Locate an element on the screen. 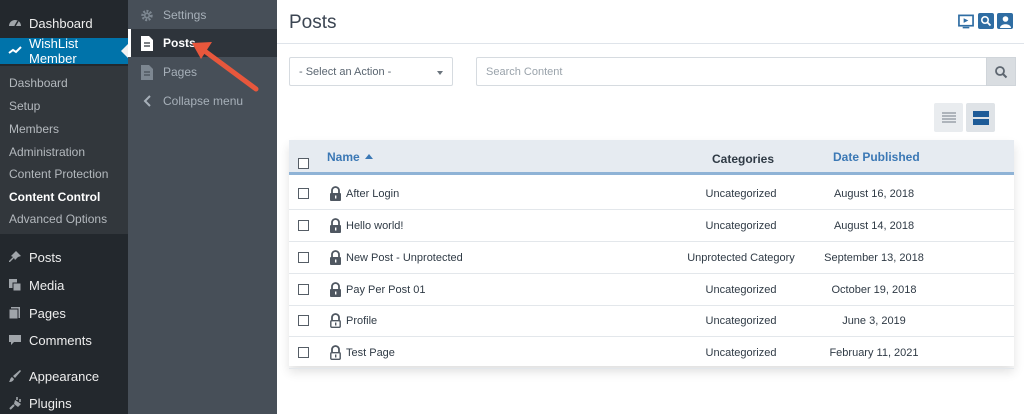 The height and width of the screenshot is (414, 1024). row-name-cell: Pay Per Post 01 is located at coordinates (377, 289).